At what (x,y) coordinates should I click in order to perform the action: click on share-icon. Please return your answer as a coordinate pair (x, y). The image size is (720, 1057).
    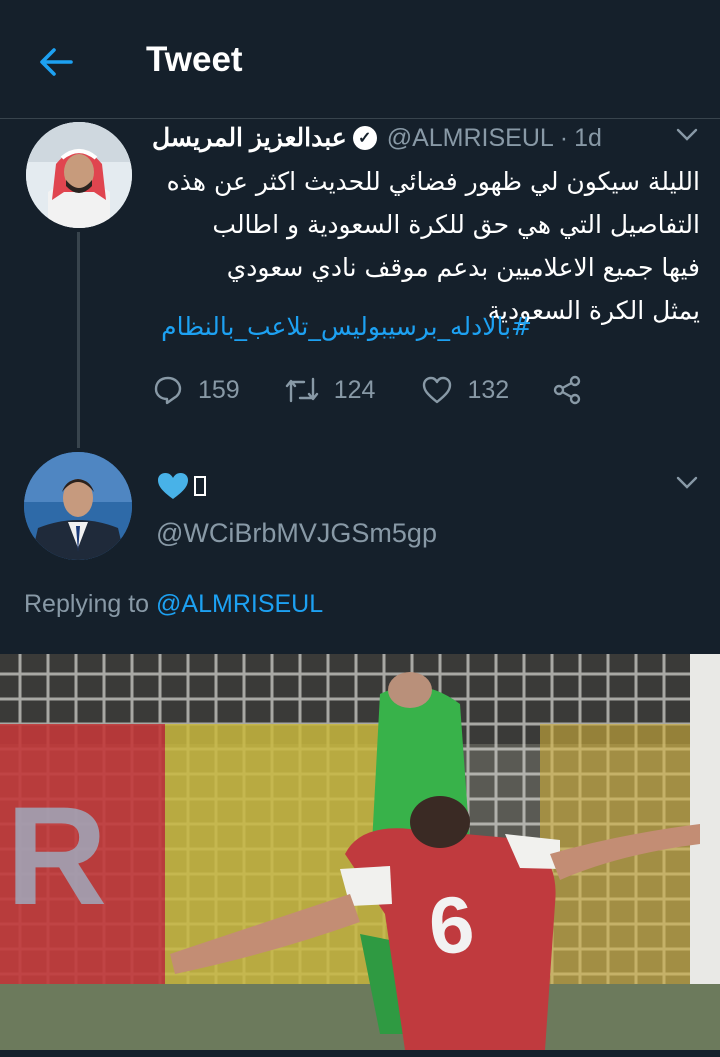
    Looking at the image, I should click on (567, 390).